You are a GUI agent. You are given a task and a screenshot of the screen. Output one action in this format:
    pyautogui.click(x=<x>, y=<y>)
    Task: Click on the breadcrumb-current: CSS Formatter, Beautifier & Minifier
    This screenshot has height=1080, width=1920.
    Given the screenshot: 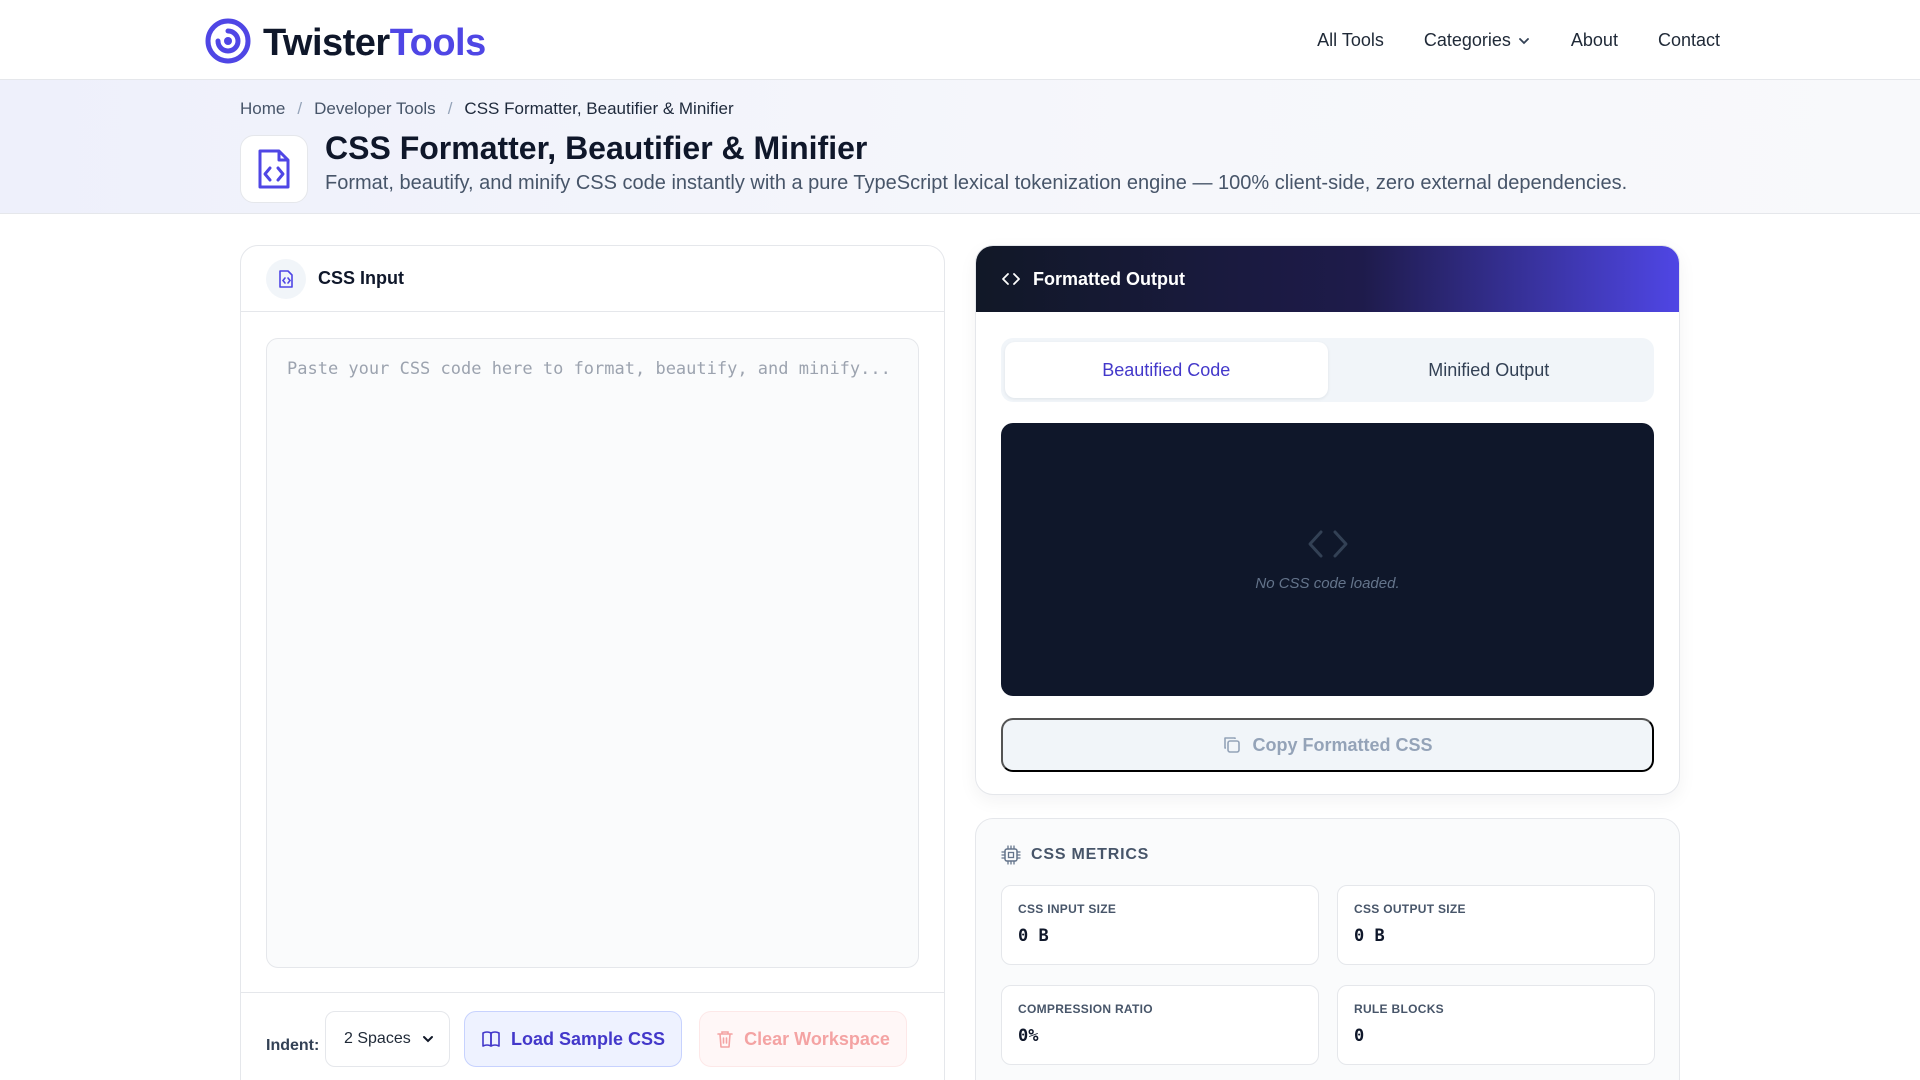 What is the action you would take?
    pyautogui.click(x=599, y=108)
    